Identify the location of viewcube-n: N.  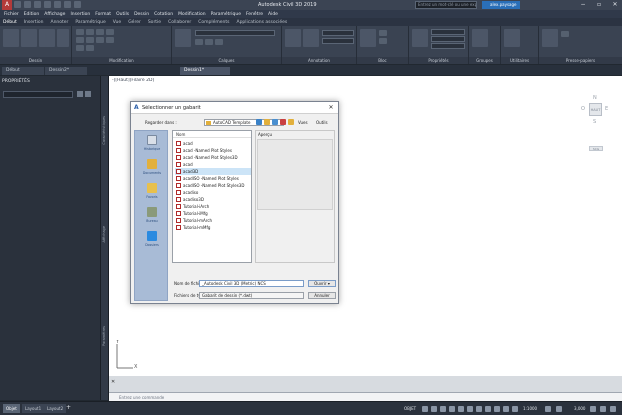
(595, 98).